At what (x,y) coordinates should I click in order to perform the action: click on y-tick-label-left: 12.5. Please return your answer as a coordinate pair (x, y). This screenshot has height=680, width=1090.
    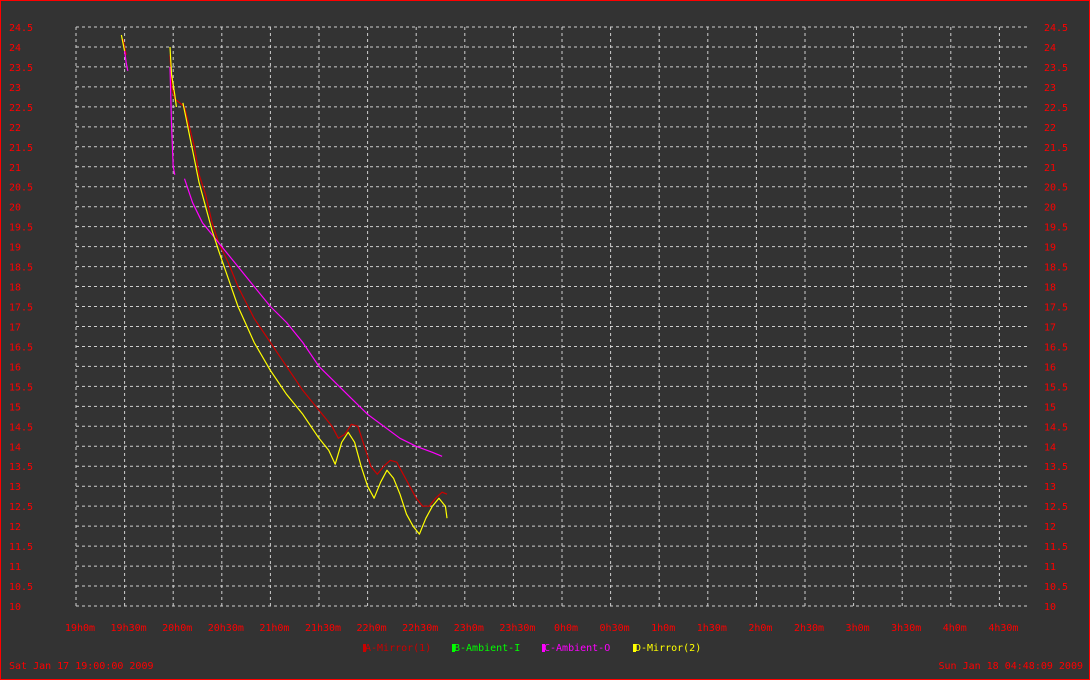
    Looking at the image, I should click on (21, 507).